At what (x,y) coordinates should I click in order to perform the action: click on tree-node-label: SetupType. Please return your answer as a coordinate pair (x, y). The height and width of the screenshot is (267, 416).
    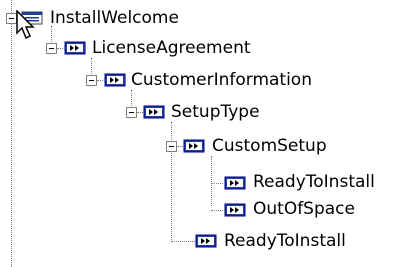
    Looking at the image, I should click on (215, 112).